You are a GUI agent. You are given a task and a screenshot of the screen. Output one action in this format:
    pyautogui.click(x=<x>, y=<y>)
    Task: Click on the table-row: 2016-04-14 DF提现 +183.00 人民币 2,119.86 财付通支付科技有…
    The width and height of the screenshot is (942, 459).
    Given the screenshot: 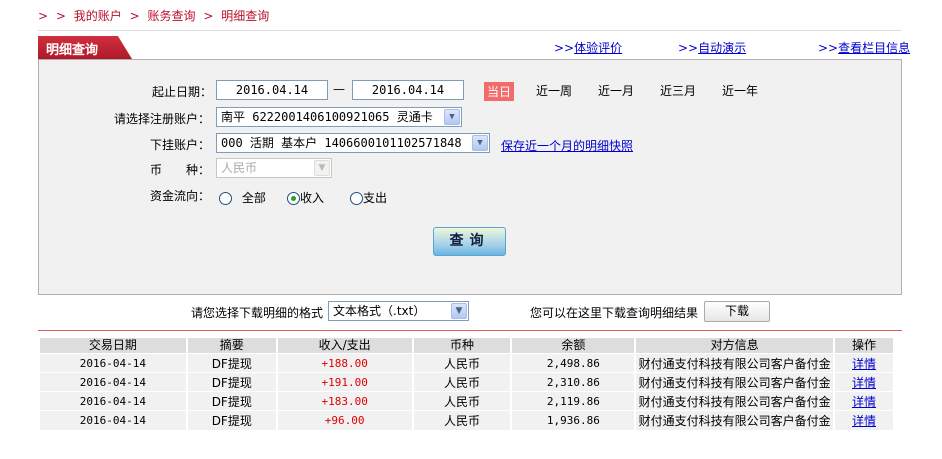 What is the action you would take?
    pyautogui.click(x=467, y=401)
    